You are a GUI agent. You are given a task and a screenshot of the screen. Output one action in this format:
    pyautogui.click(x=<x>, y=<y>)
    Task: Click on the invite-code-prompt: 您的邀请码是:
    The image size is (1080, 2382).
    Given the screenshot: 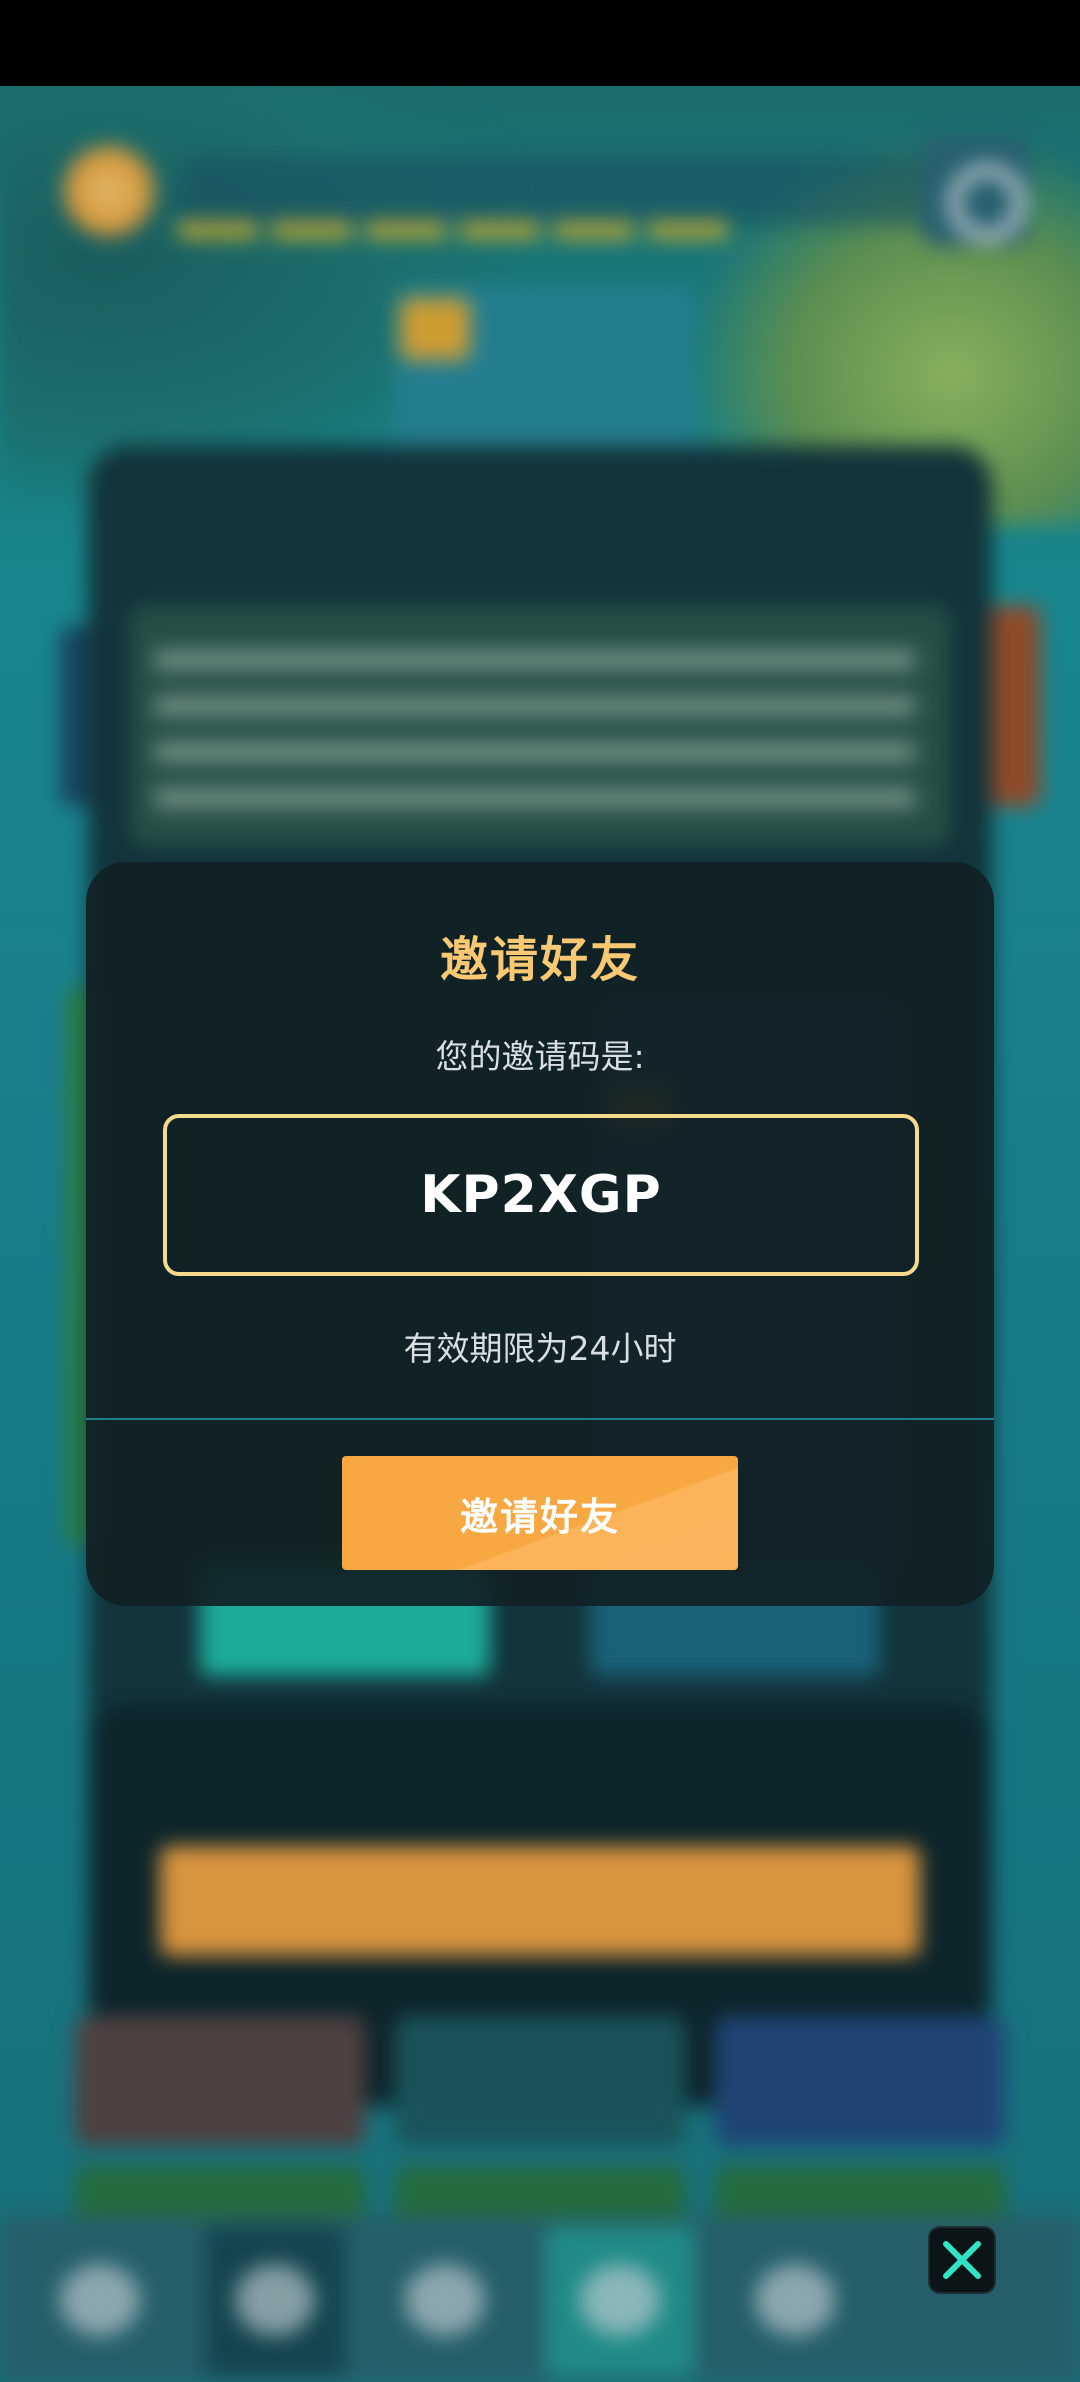 What is the action you would take?
    pyautogui.click(x=540, y=1056)
    